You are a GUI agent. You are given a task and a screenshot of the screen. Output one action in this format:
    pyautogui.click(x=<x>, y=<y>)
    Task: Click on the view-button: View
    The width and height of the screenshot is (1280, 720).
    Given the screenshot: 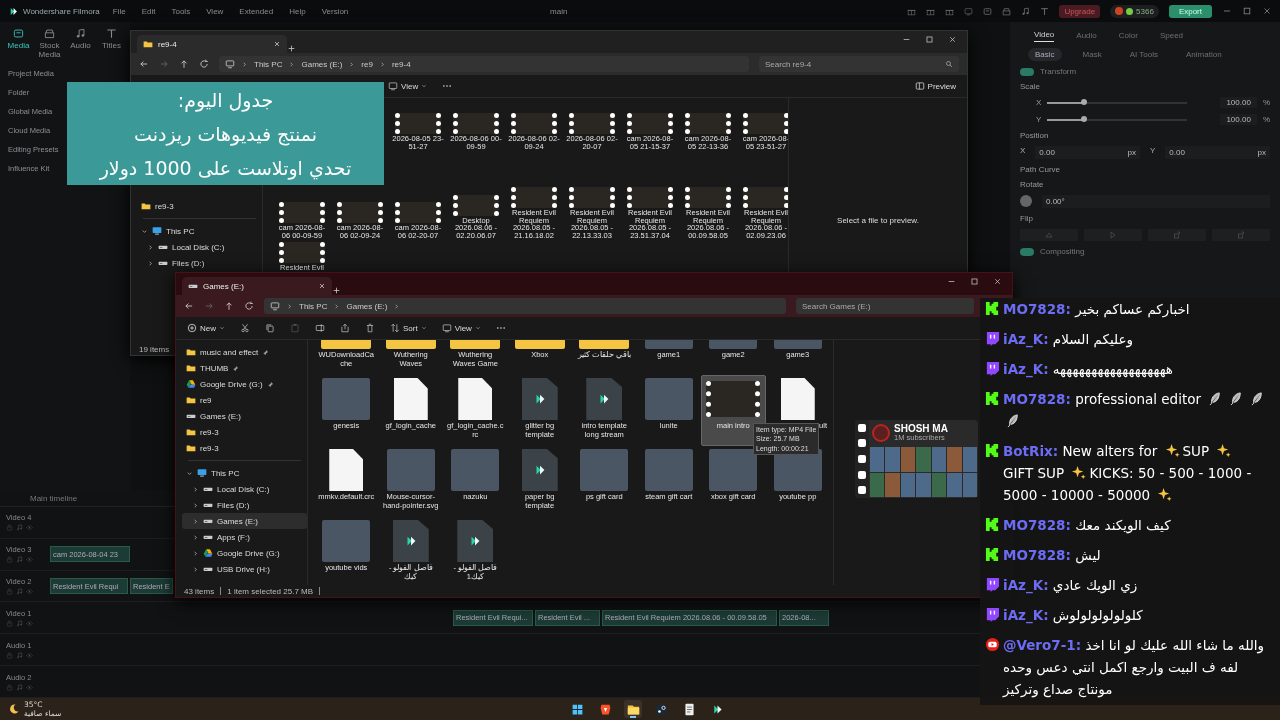 What is the action you would take?
    pyautogui.click(x=408, y=86)
    